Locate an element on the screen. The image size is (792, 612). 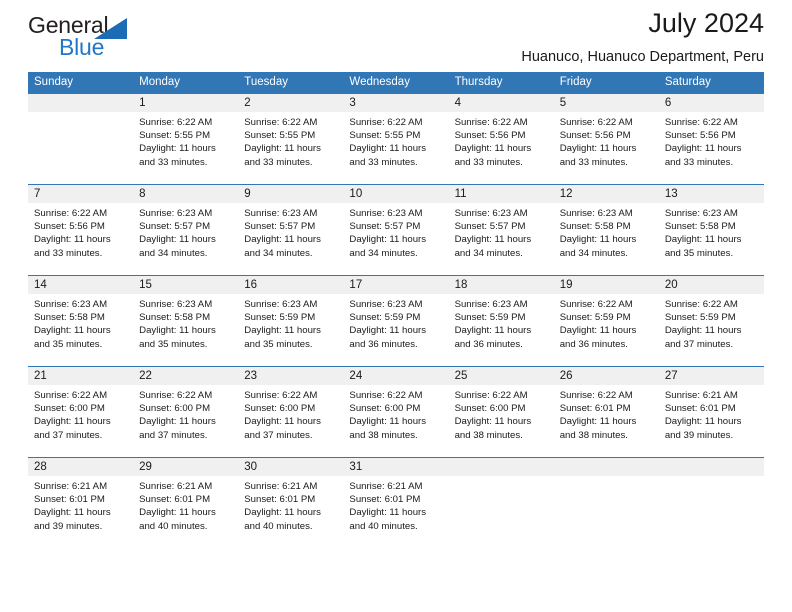
weekday-header-monday: Monday is located at coordinates (160, 82).